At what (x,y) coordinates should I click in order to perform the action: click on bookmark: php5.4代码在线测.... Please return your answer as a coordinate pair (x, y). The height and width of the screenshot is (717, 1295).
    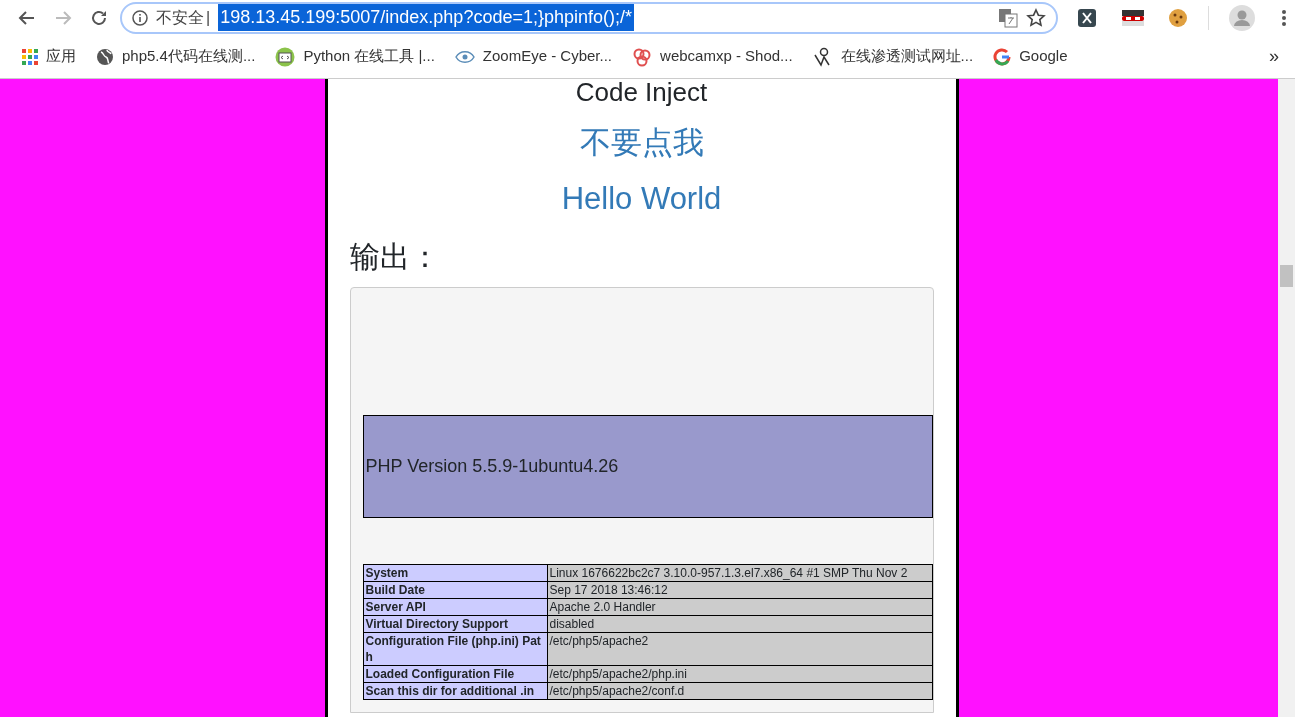
    Looking at the image, I should click on (176, 56).